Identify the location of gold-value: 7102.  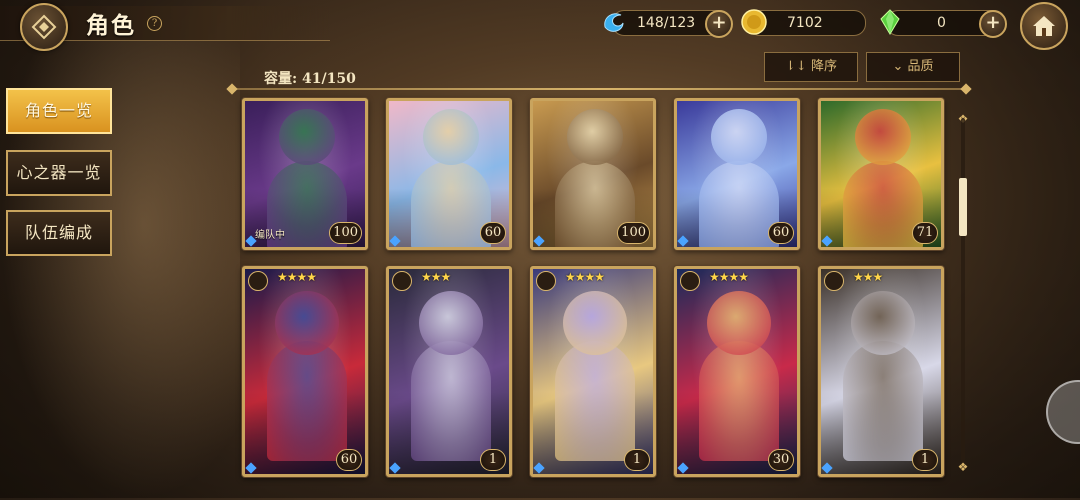
(805, 23).